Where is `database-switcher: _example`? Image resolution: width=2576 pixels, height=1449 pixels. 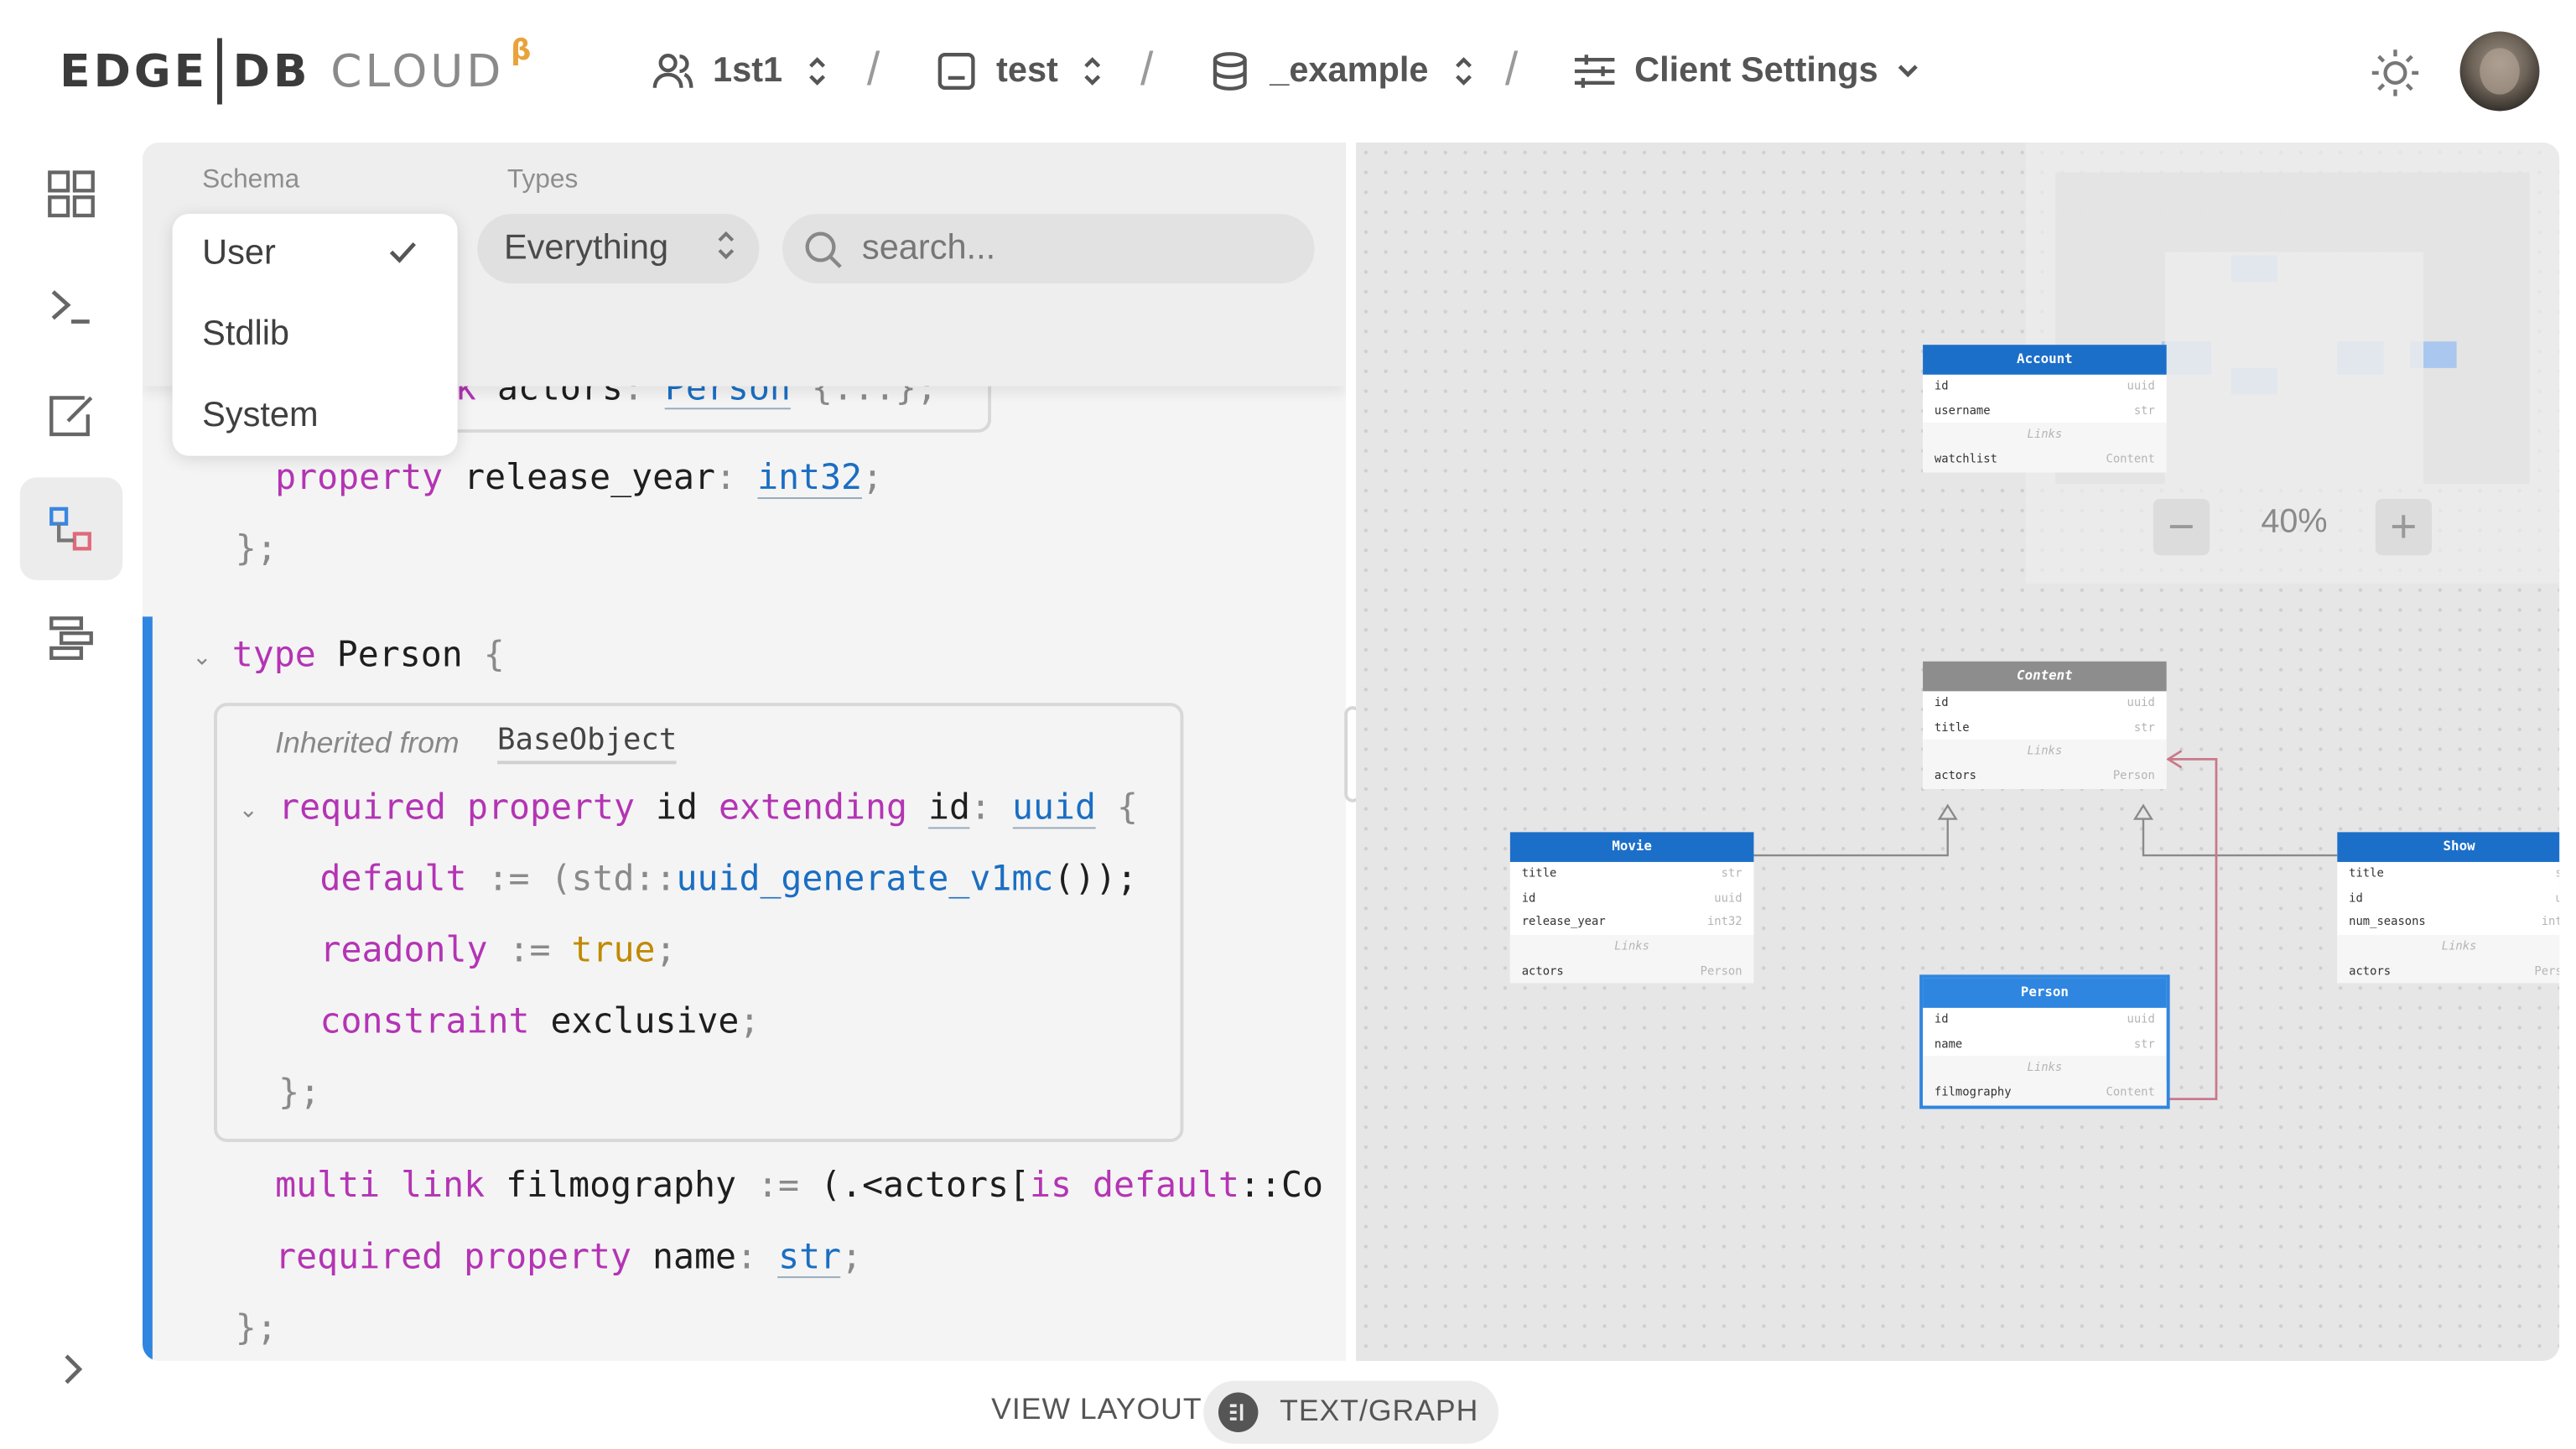
database-switcher: _example is located at coordinates (1341, 70).